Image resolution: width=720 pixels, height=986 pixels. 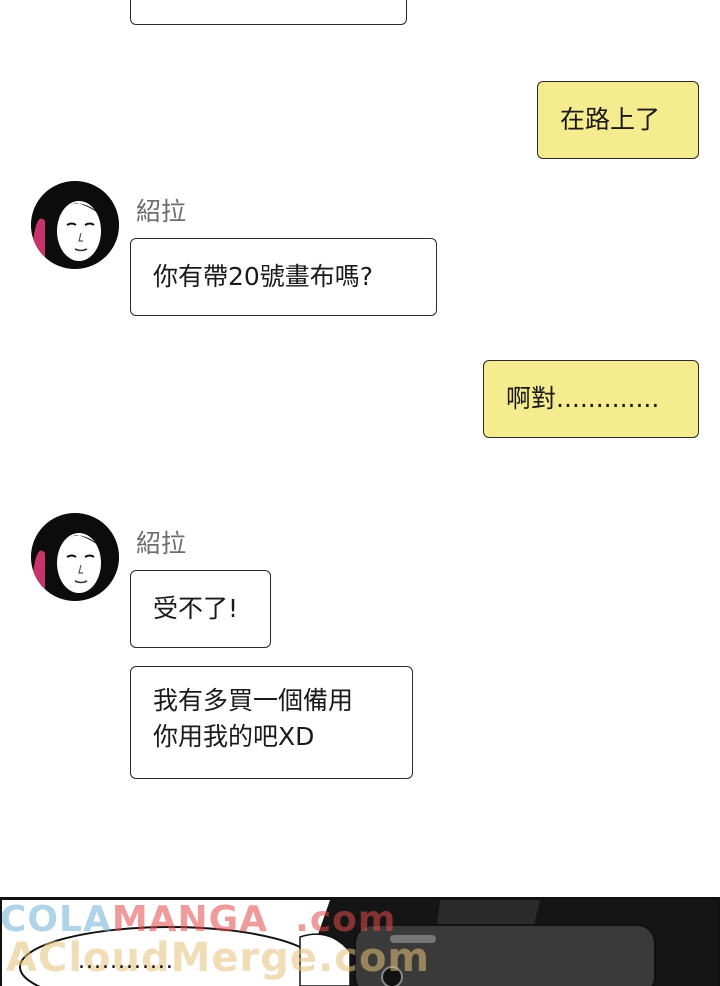 I want to click on previous-message-bubble, so click(x=268, y=12).